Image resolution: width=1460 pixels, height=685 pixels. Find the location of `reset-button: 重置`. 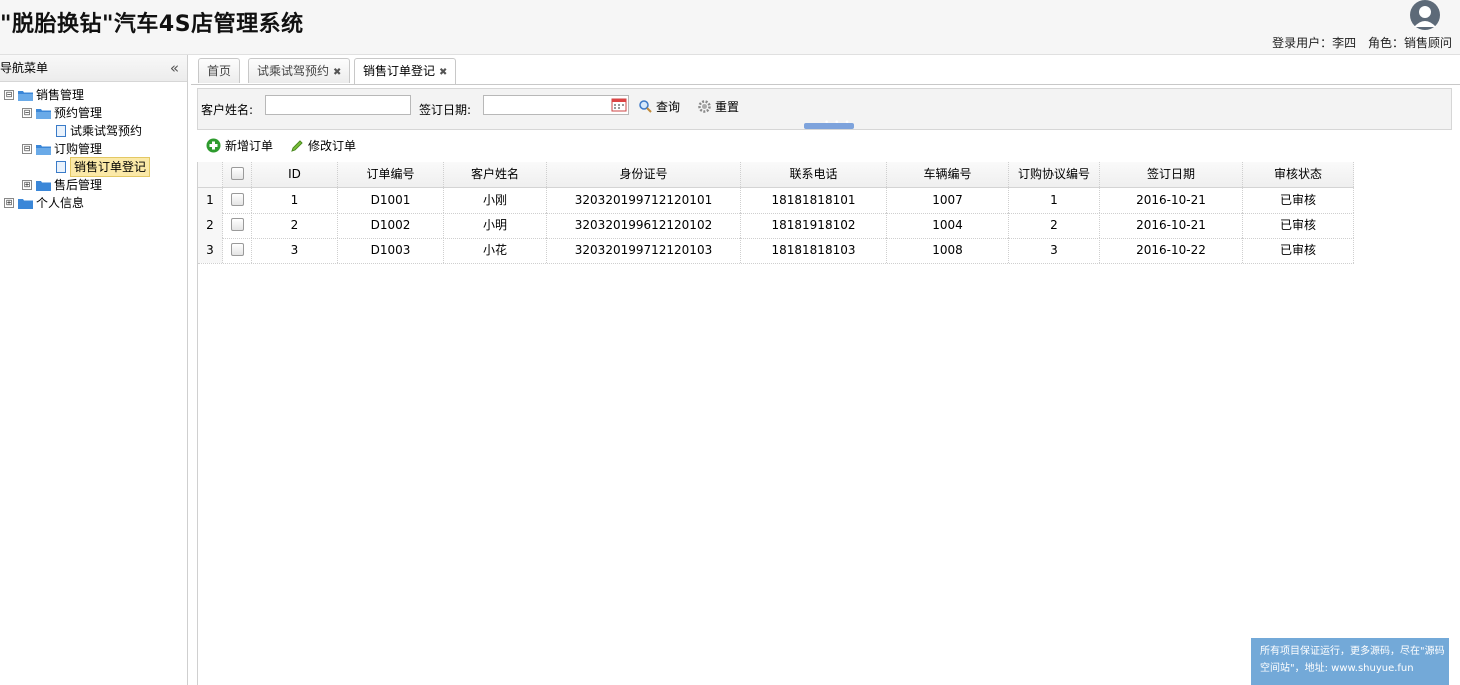

reset-button: 重置 is located at coordinates (718, 106).